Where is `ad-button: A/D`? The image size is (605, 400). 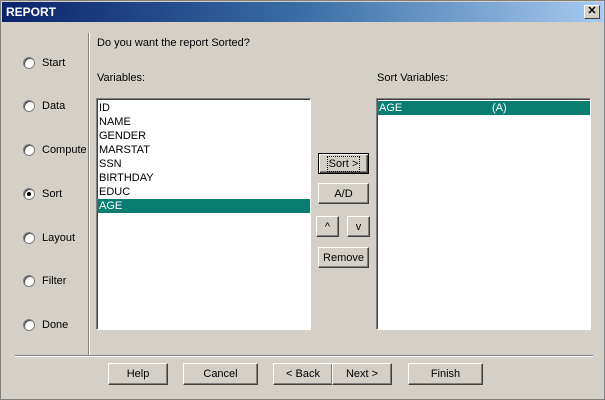
ad-button: A/D is located at coordinates (343, 193).